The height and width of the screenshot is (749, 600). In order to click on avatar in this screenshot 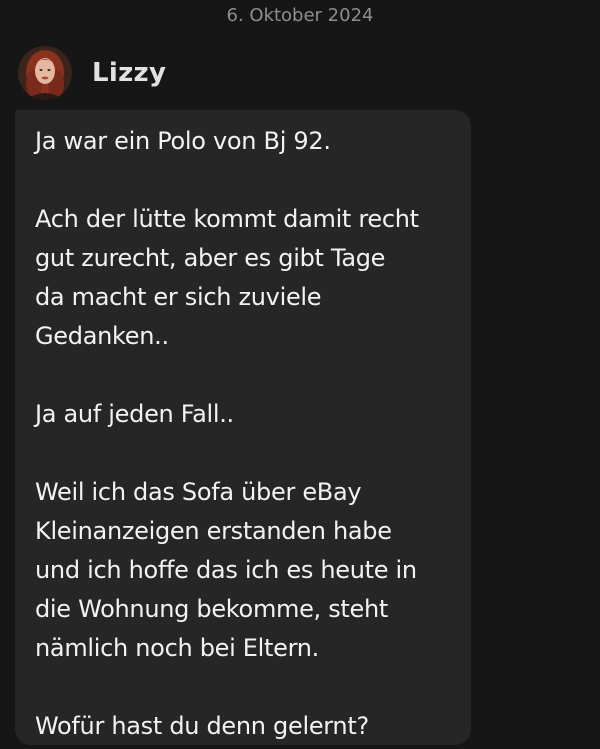, I will do `click(45, 73)`.